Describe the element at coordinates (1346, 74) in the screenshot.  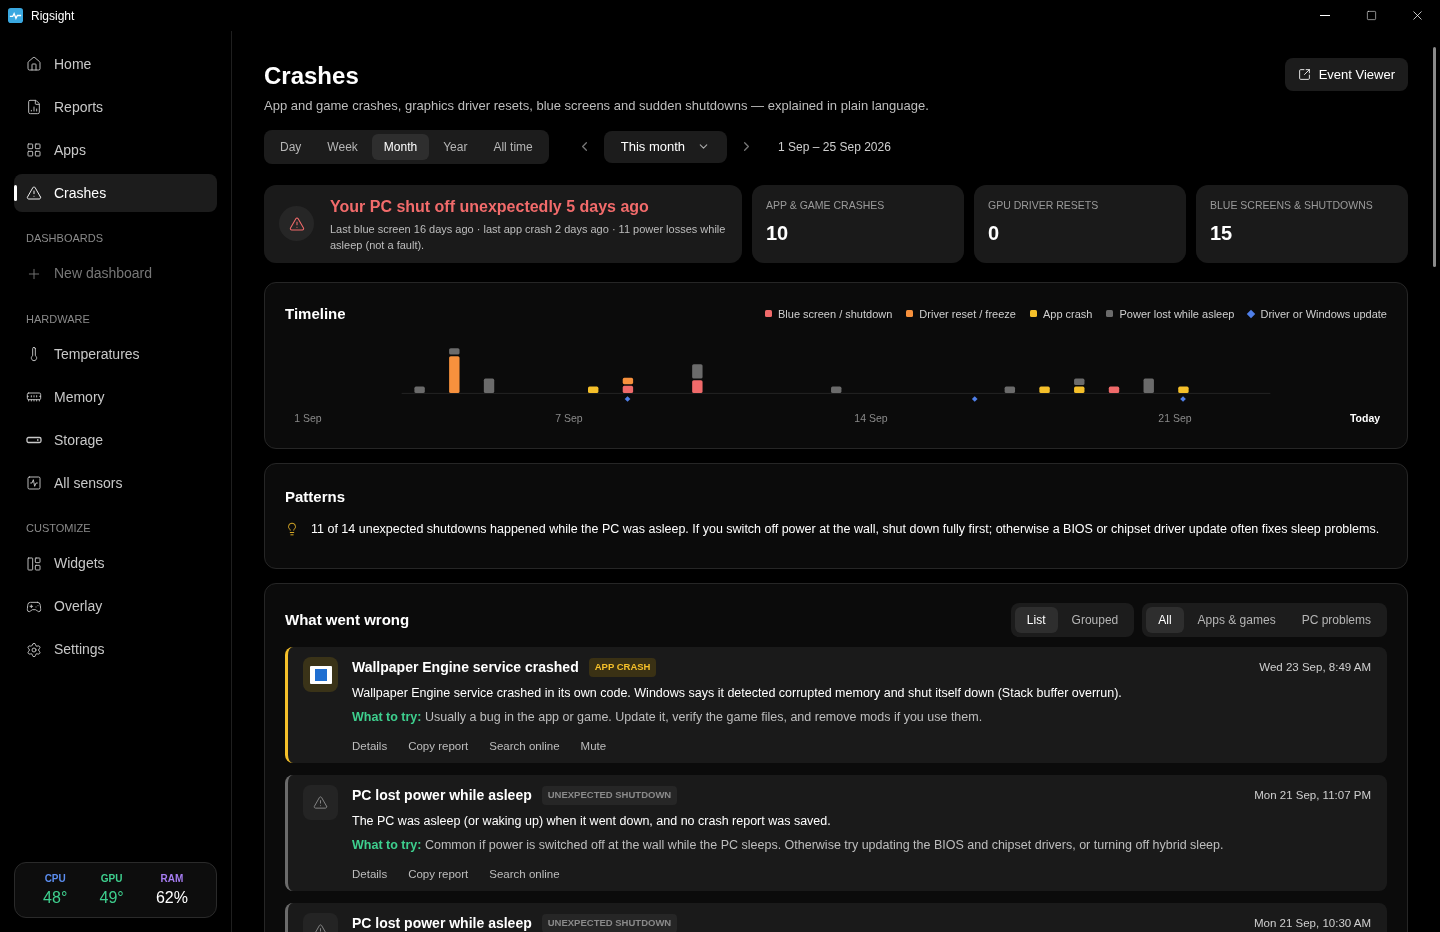
I see `event-viewer-button: Event Viewer` at that location.